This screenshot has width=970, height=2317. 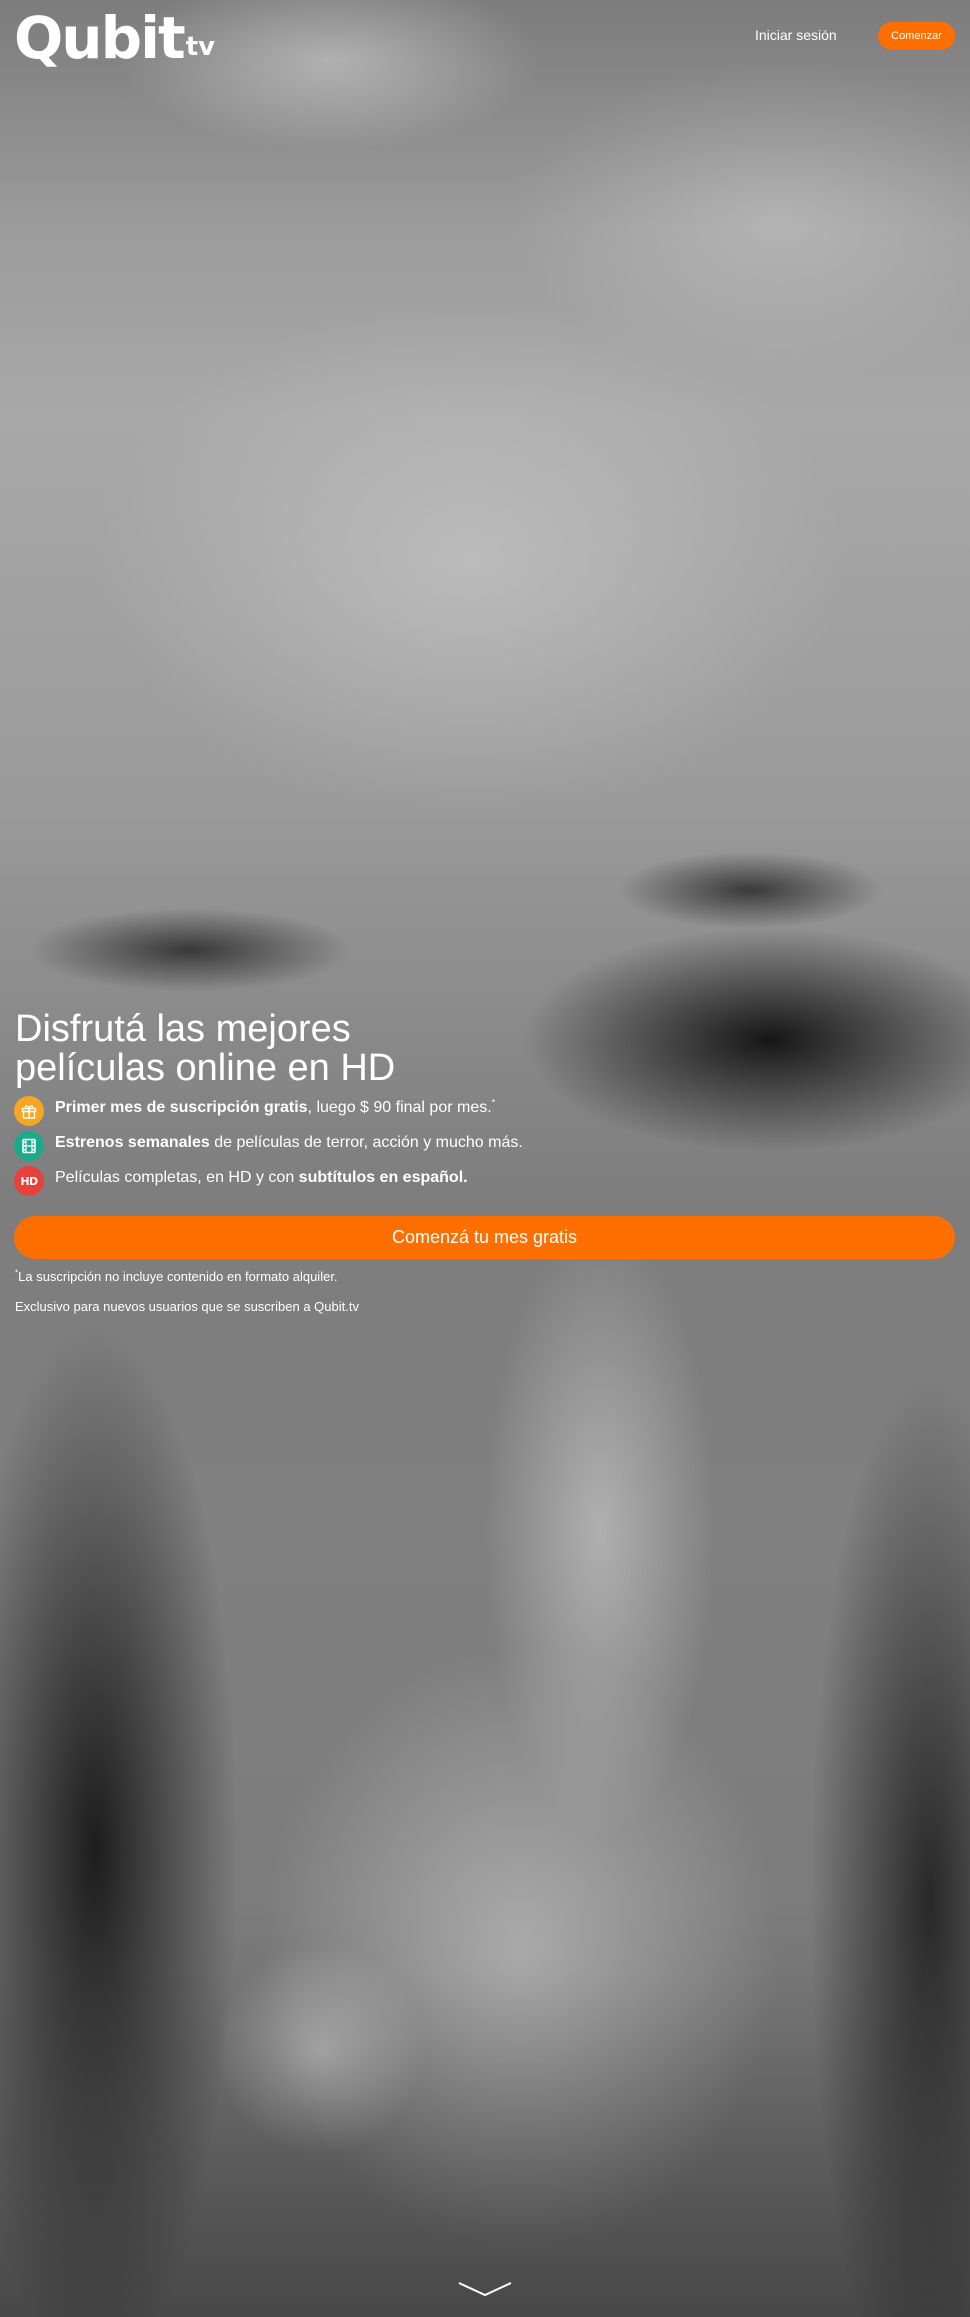 I want to click on logo-text: Qubit, so click(x=100, y=38).